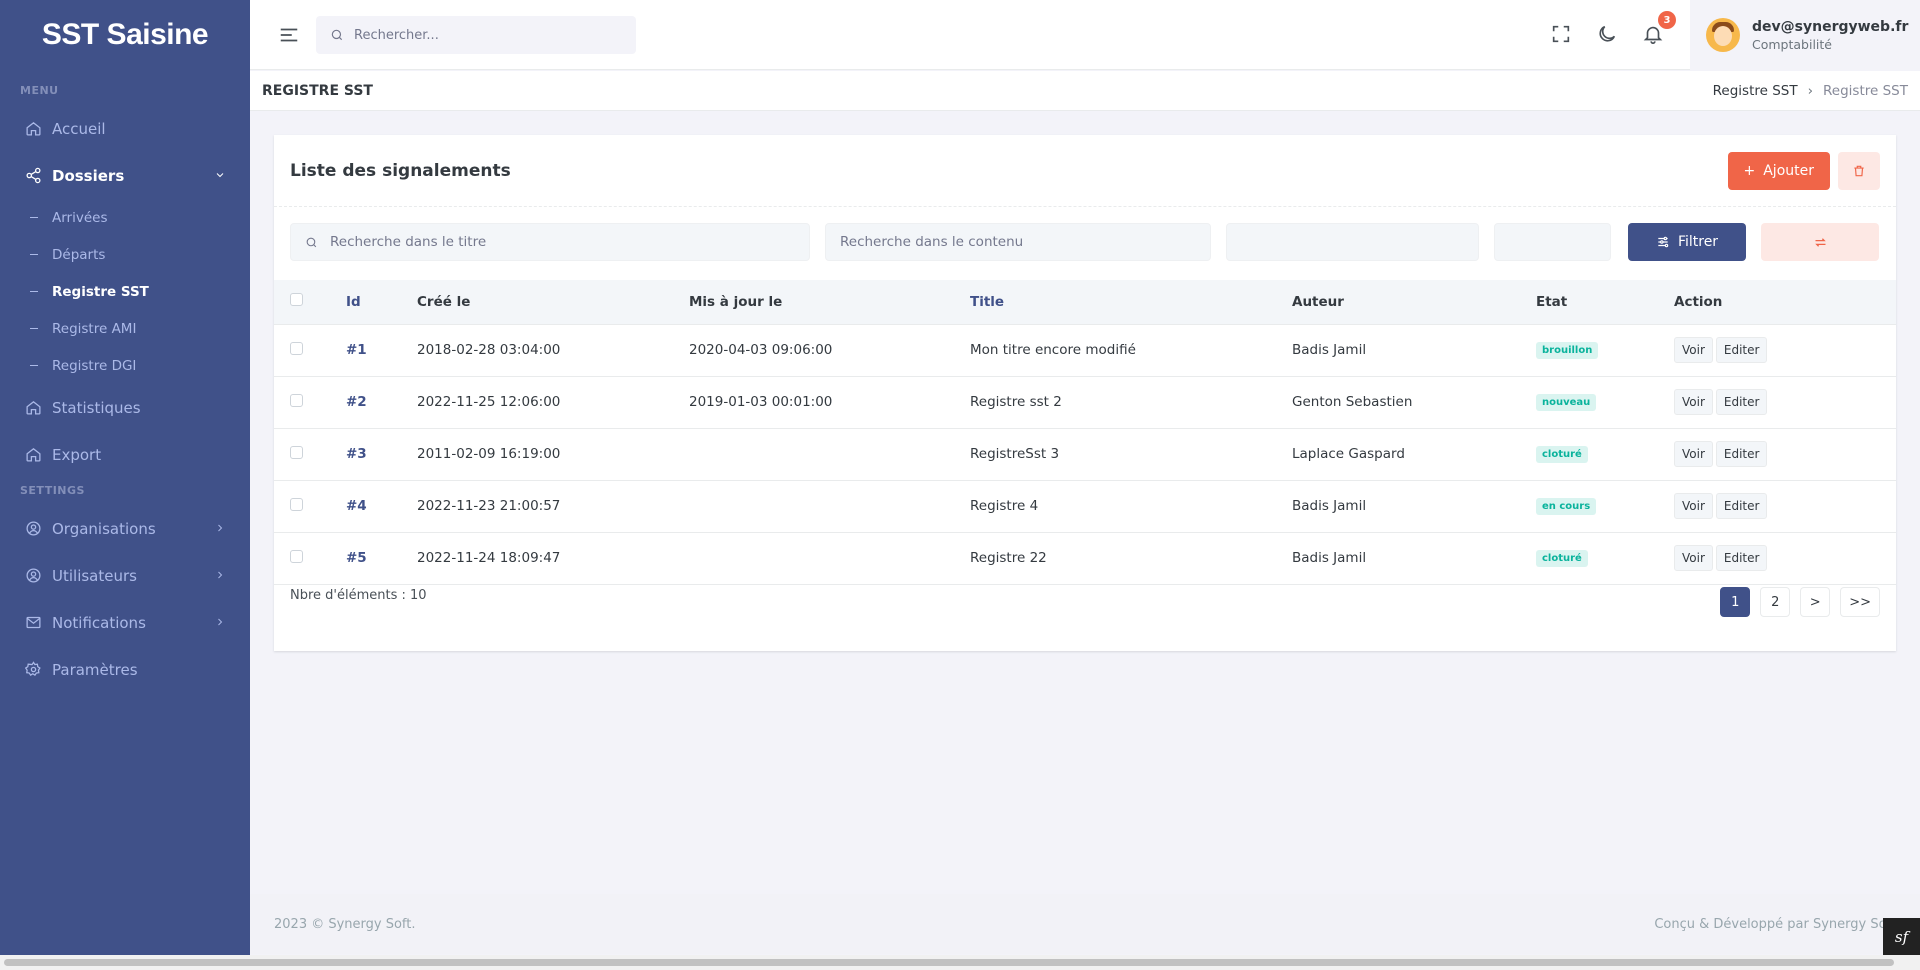  Describe the element at coordinates (1775, 602) in the screenshot. I see `page-button-2: 2` at that location.